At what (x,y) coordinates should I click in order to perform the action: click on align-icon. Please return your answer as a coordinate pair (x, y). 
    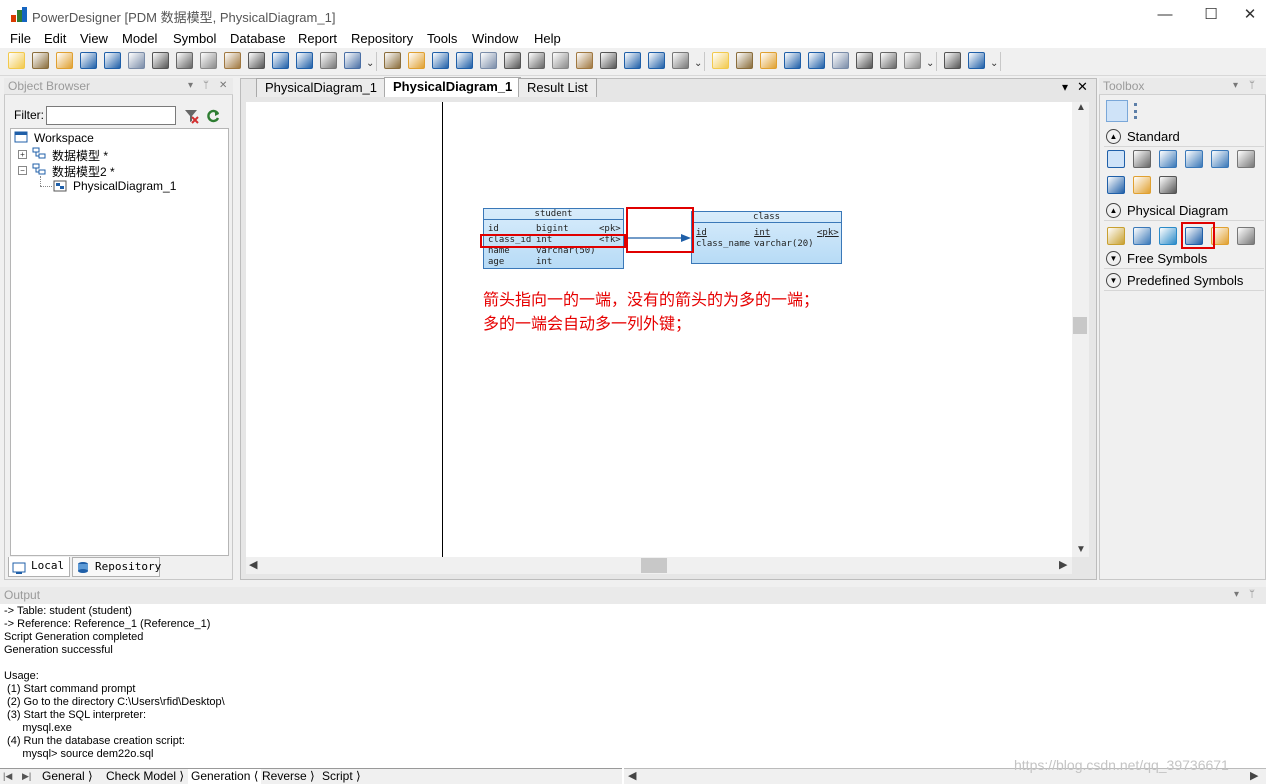
    Looking at the image, I should click on (720, 60).